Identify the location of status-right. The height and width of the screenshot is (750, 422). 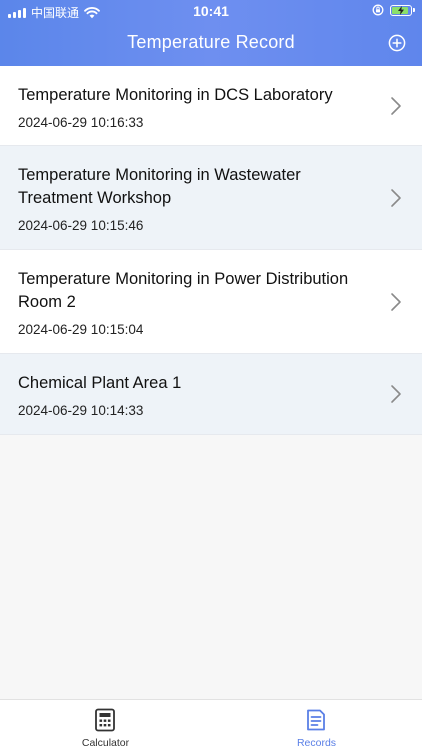
(393, 10).